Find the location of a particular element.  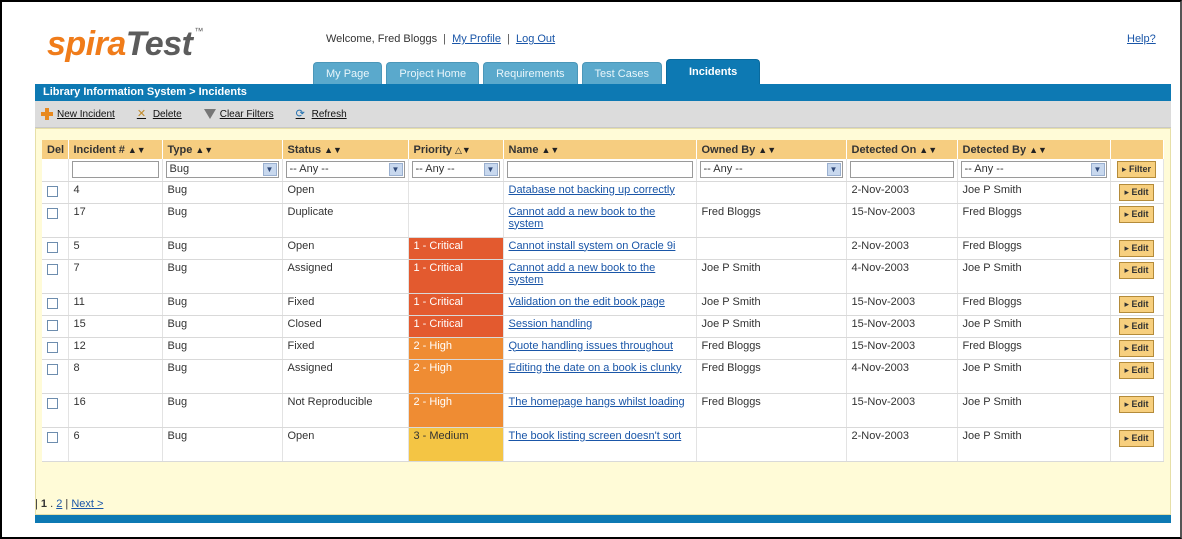

new-incident-button: New Incident is located at coordinates (78, 114).